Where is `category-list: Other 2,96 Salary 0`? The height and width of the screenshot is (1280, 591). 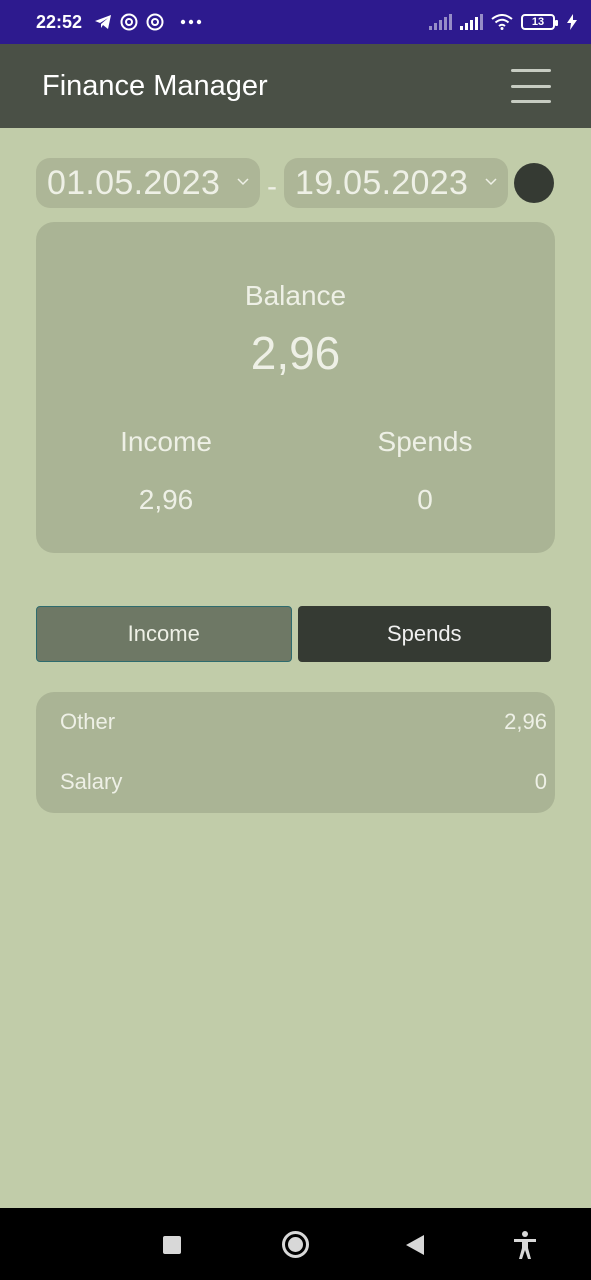
category-list: Other 2,96 Salary 0 is located at coordinates (295, 752).